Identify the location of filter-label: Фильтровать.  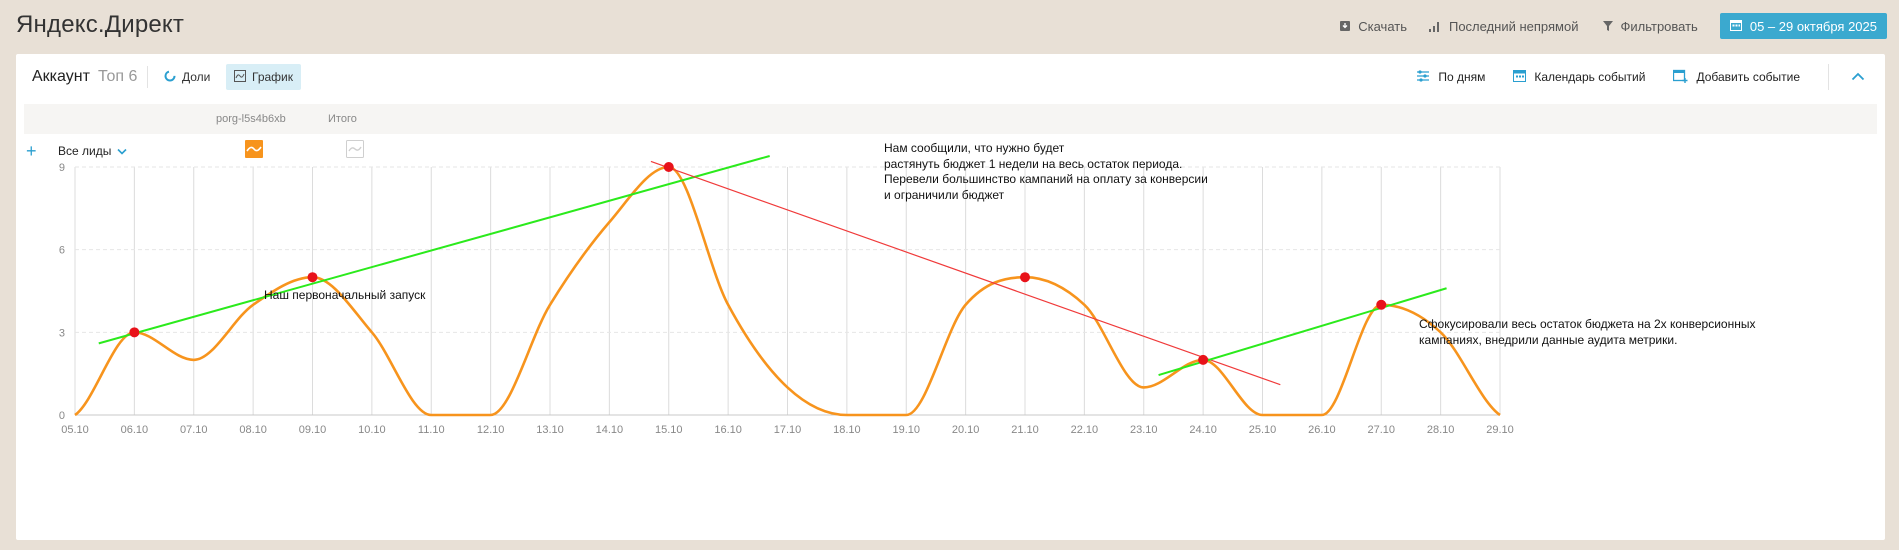
(1659, 26).